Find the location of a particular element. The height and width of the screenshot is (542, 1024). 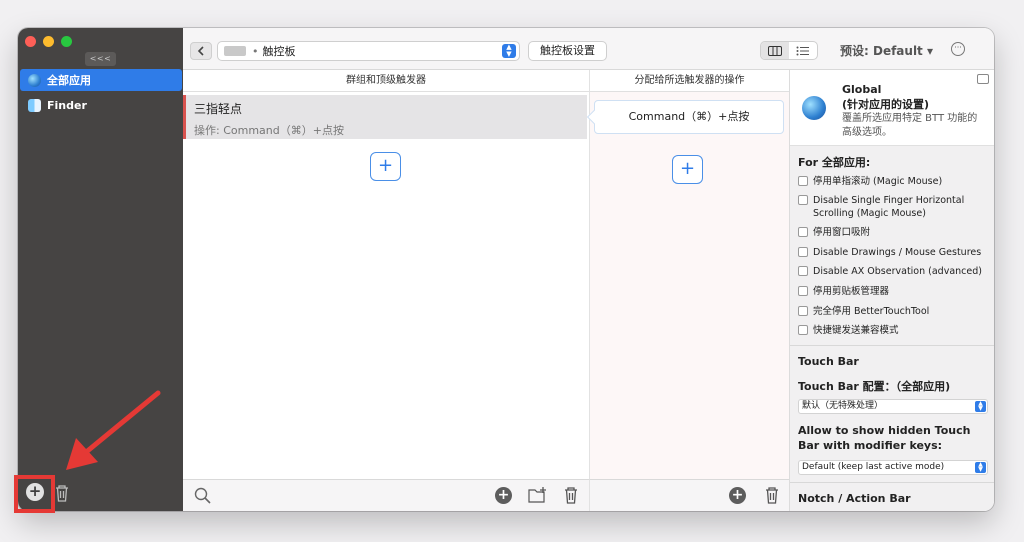

annotation-arrow-icon is located at coordinates (113, 430).